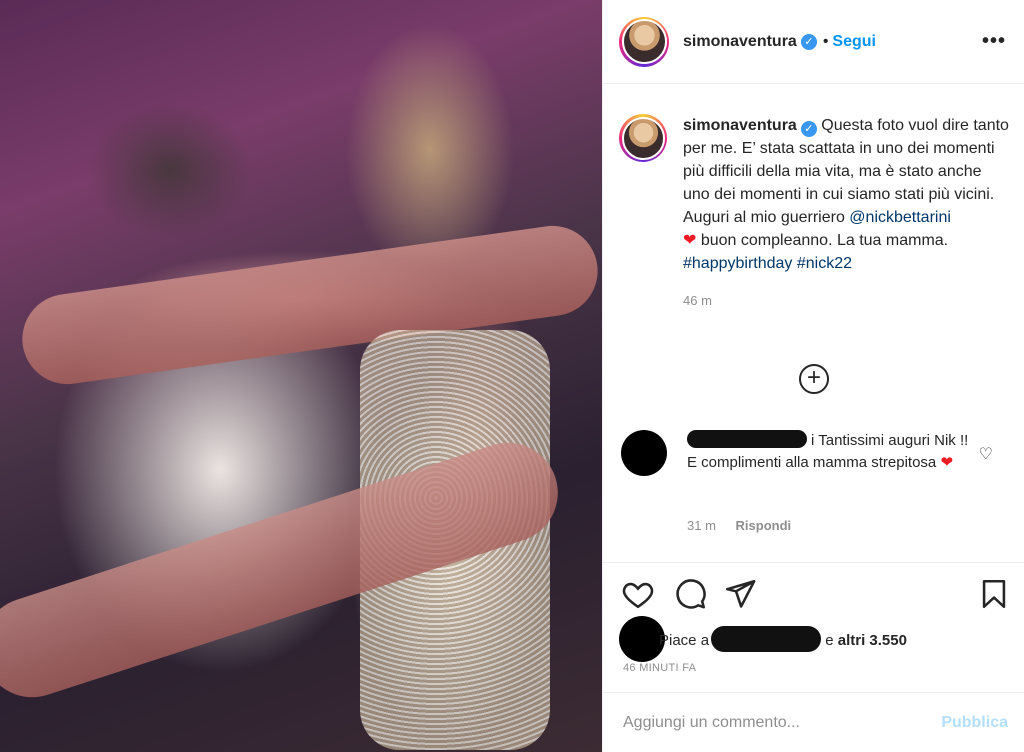 The width and height of the screenshot is (1024, 752). I want to click on caption-text-end: buon compleanno. La tua mamma., so click(822, 240).